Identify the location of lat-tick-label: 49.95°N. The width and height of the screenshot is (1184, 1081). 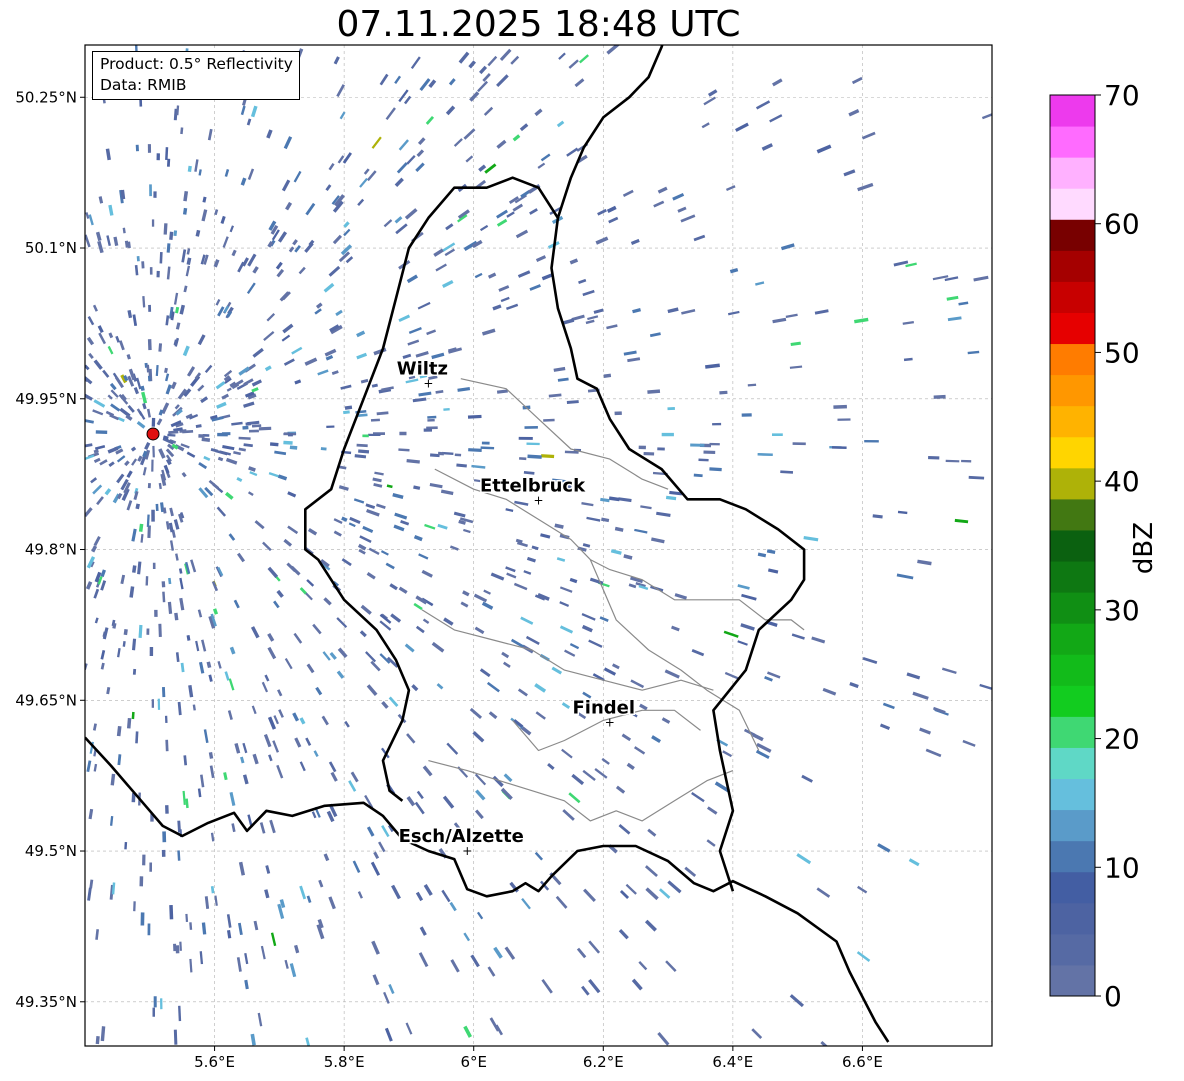
(46, 399).